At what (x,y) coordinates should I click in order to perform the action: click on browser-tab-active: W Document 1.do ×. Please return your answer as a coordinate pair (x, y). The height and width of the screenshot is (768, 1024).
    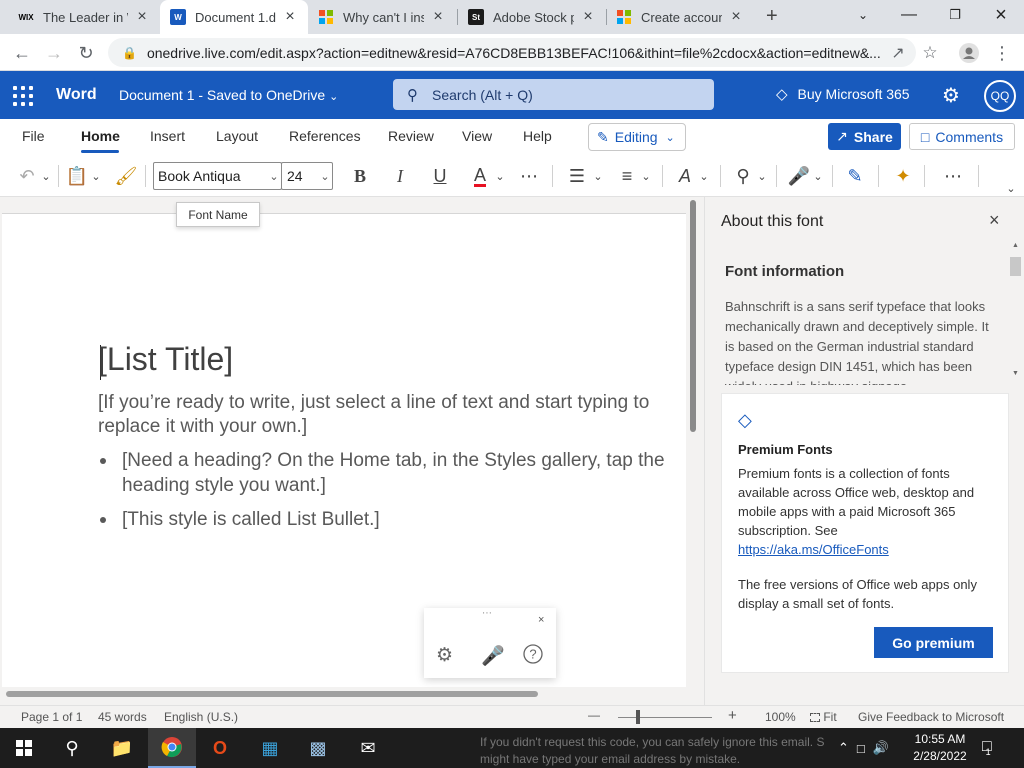
    Looking at the image, I should click on (234, 17).